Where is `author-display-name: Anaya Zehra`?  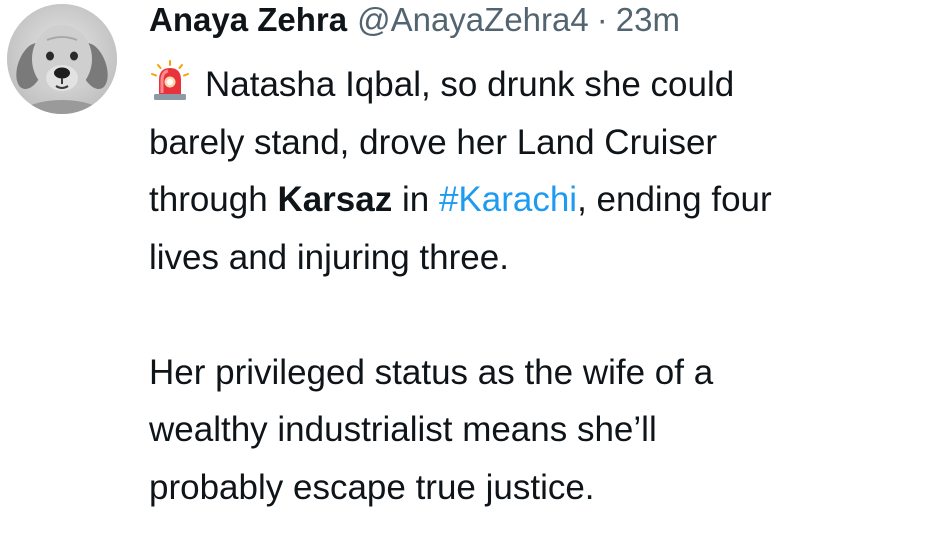 author-display-name: Anaya Zehra is located at coordinates (248, 20).